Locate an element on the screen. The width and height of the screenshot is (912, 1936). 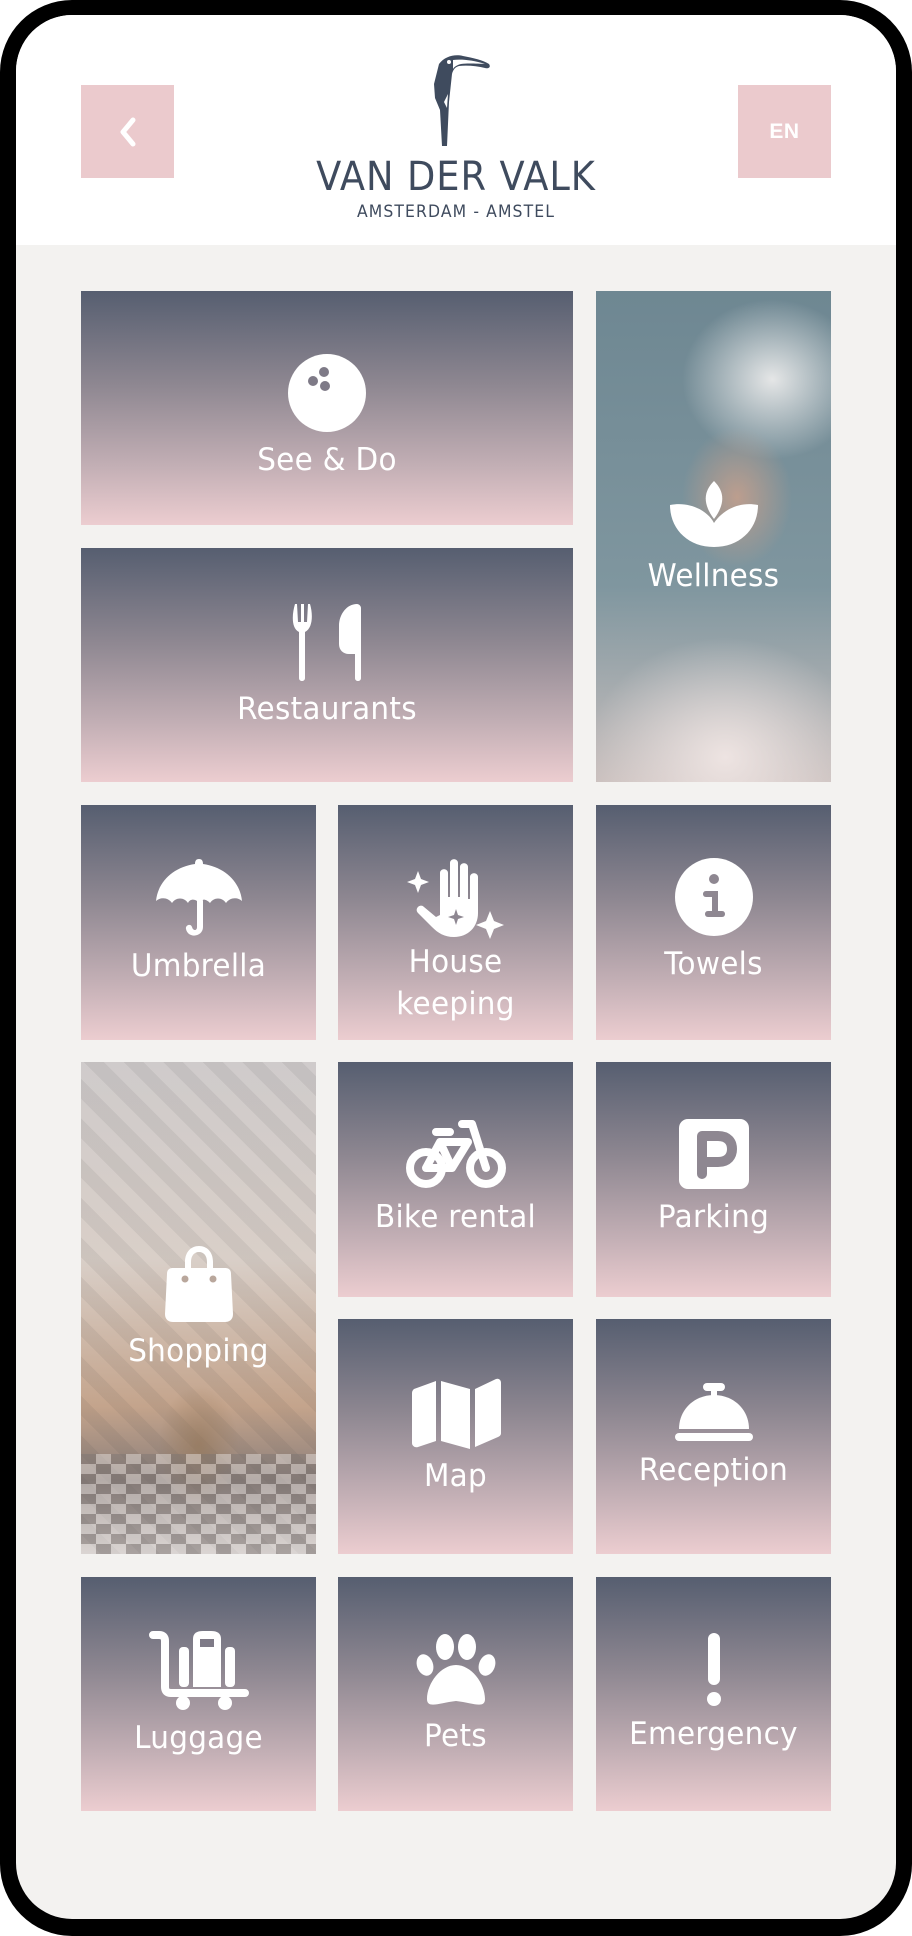
brand-name: VAN DER VALK is located at coordinates (456, 177).